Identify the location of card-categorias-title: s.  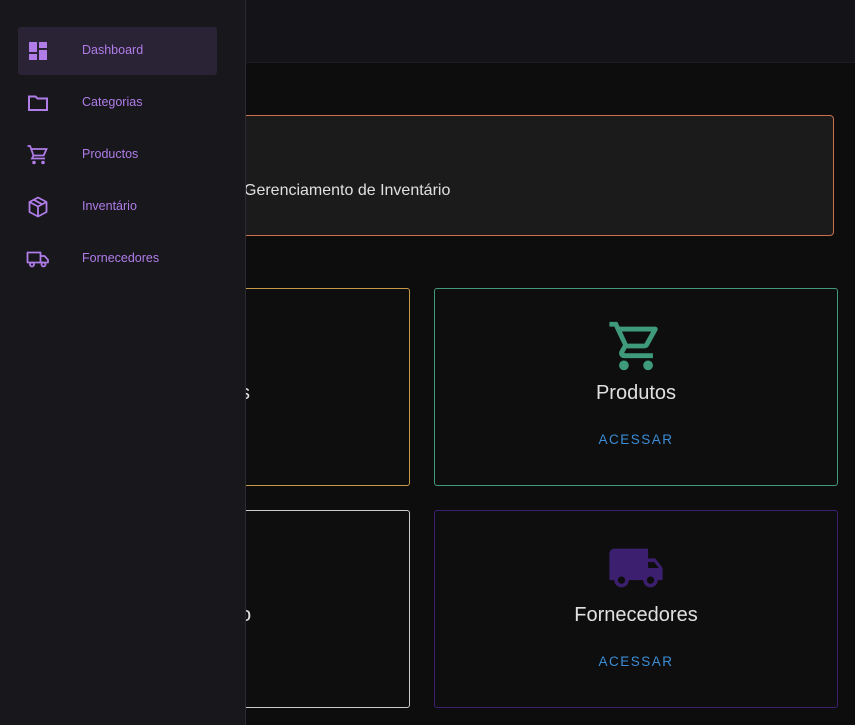
(324, 393).